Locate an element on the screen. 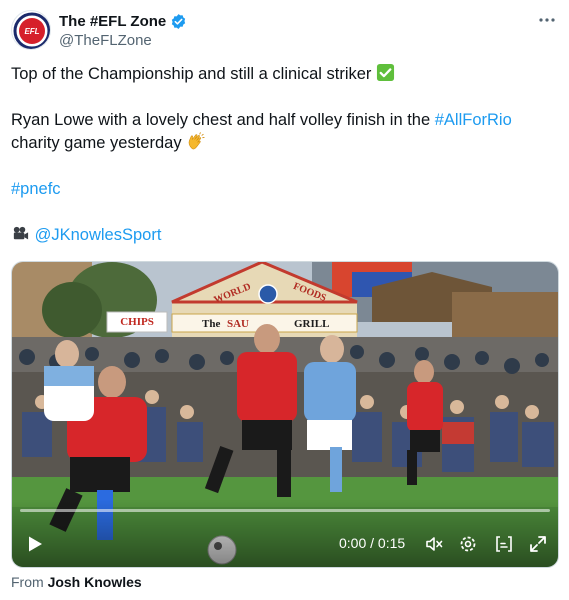 The image size is (569, 600). tweet-line-hashtag: #pnefc is located at coordinates (285, 189).